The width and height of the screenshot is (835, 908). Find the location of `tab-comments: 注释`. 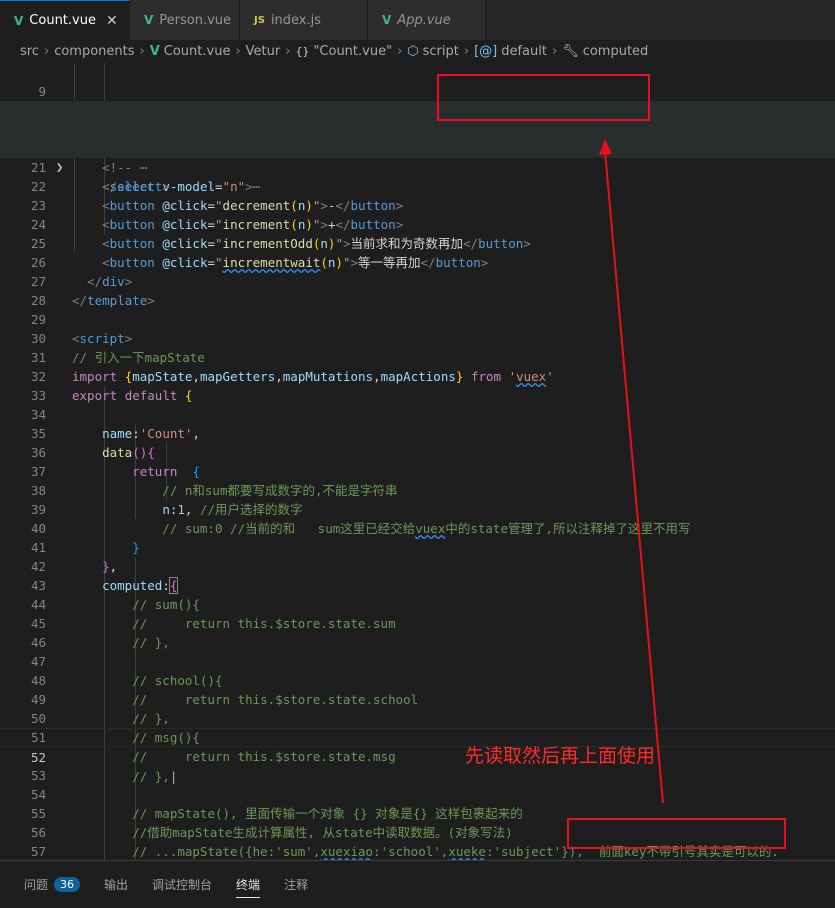

tab-comments: 注释 is located at coordinates (296, 885).